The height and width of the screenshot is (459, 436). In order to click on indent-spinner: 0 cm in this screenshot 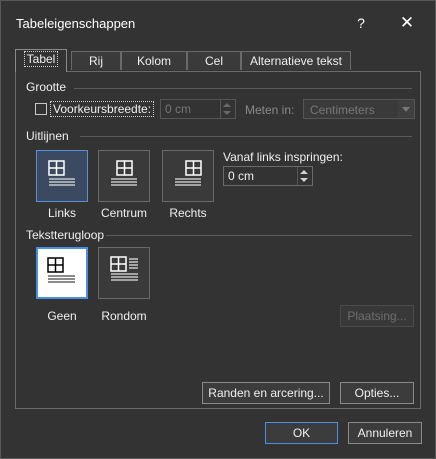, I will do `click(268, 176)`.